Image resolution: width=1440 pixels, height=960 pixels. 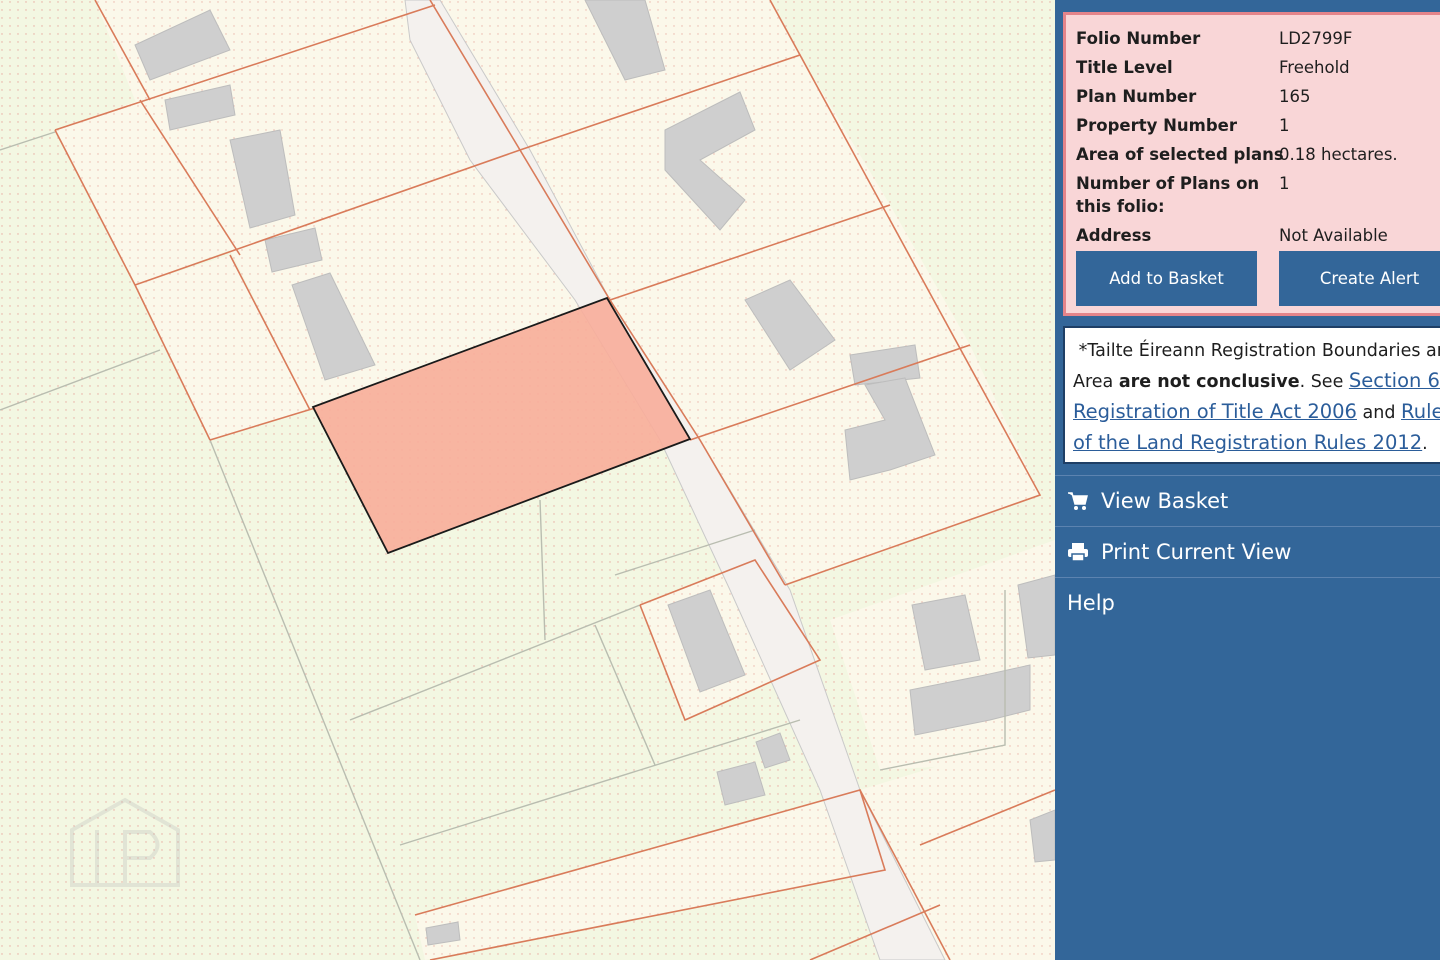 What do you see at coordinates (1091, 602) in the screenshot?
I see `help-label: Help` at bounding box center [1091, 602].